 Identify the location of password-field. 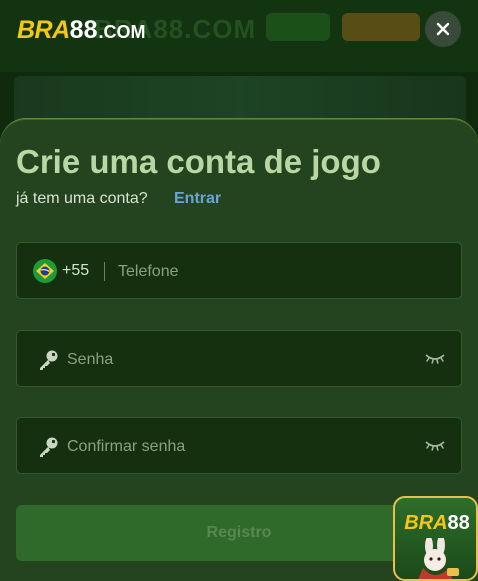
(239, 358).